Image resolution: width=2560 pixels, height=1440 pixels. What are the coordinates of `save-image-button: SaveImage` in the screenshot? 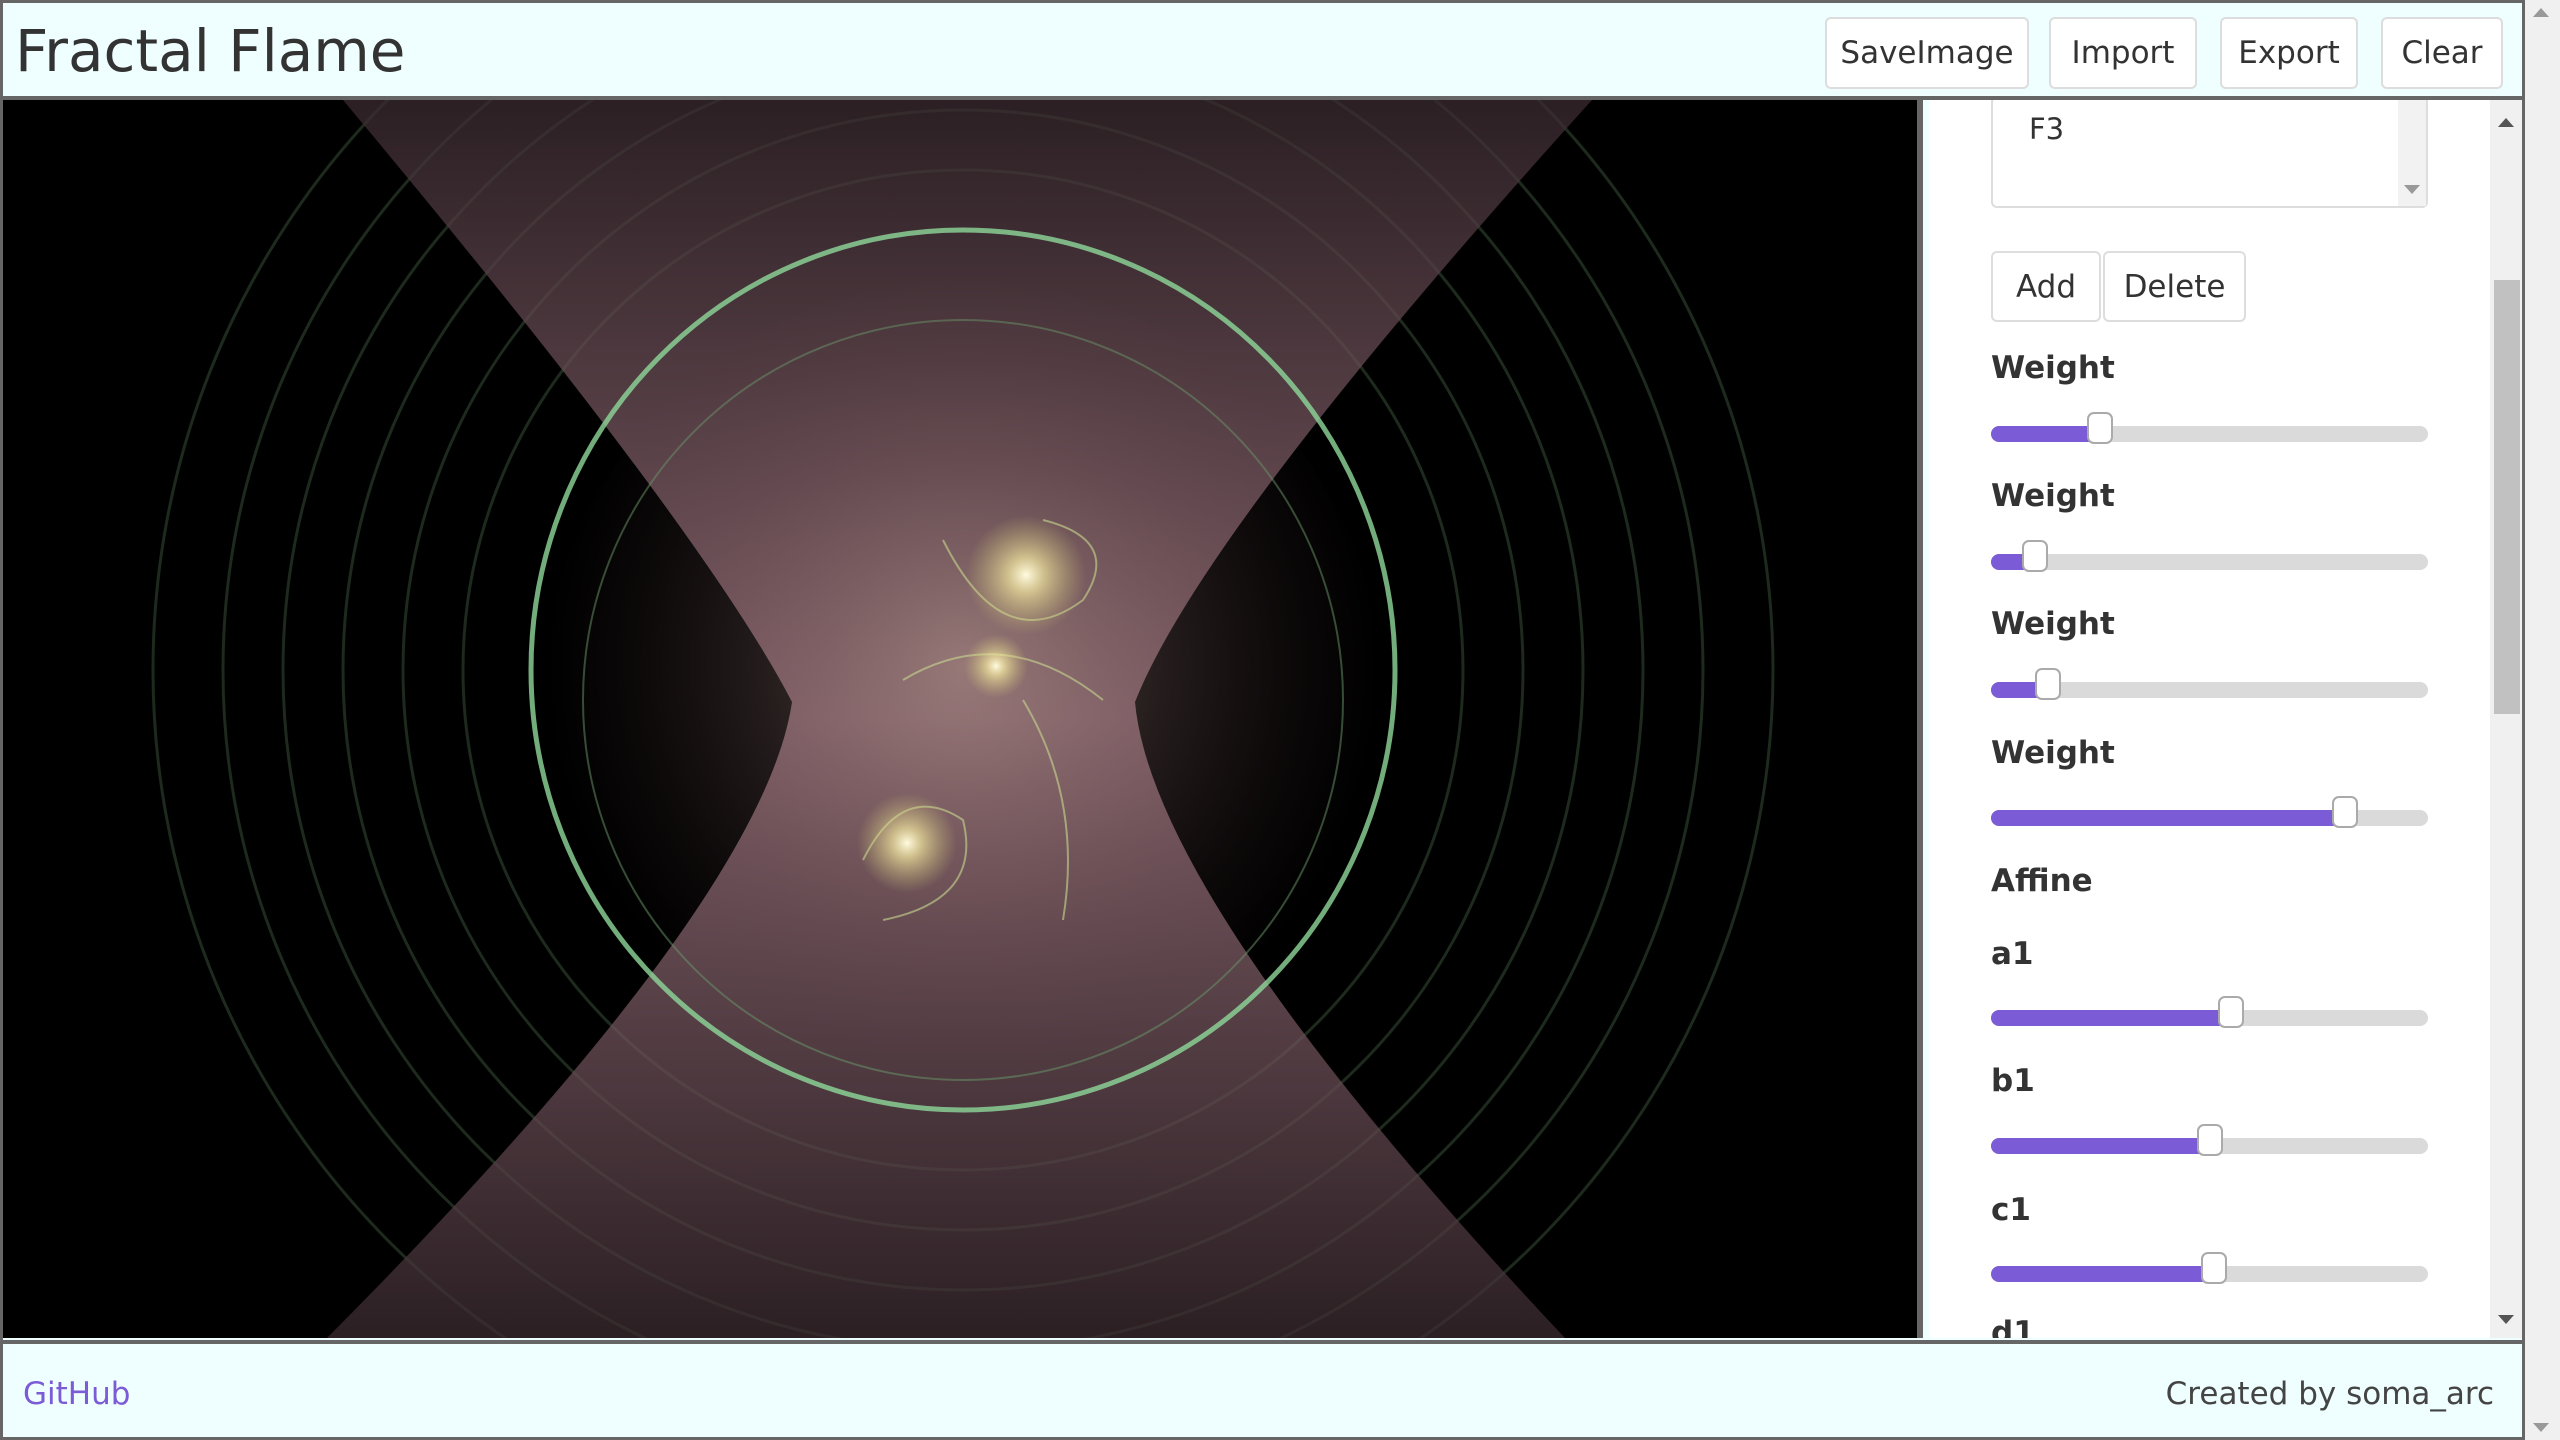 It's located at (1927, 53).